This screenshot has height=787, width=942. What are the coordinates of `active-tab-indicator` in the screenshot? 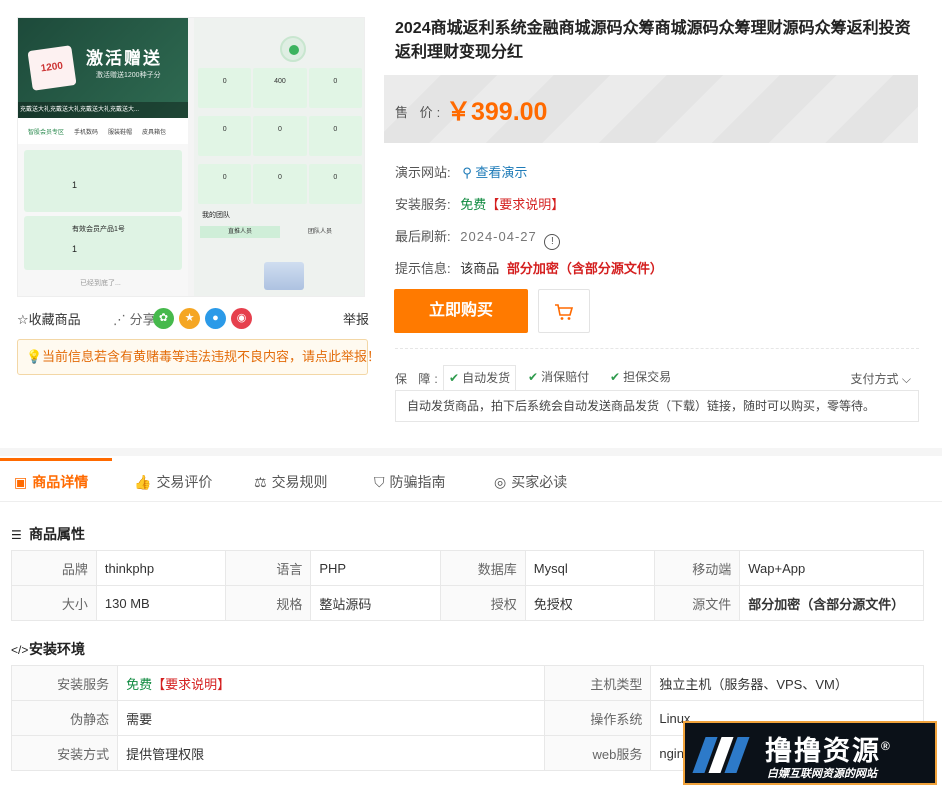 It's located at (56, 459).